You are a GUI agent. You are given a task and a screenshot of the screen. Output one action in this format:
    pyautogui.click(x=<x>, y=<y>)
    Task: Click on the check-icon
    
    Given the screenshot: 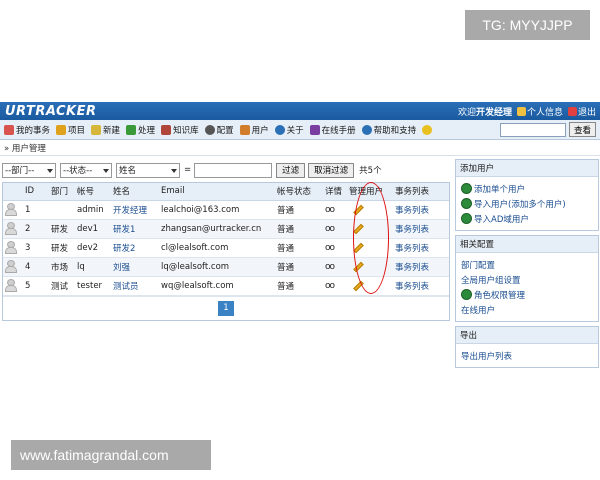 What is the action you would take?
    pyautogui.click(x=131, y=129)
    